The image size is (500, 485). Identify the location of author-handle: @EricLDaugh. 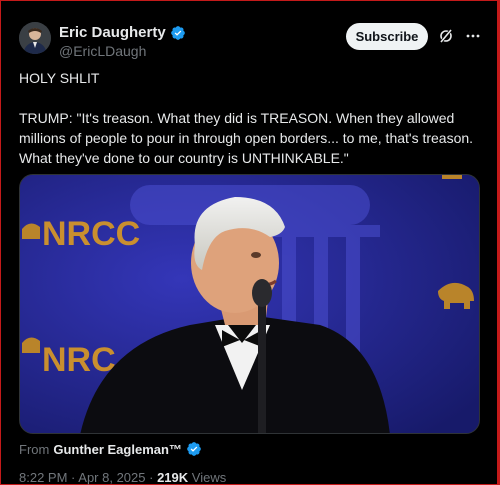
(102, 51).